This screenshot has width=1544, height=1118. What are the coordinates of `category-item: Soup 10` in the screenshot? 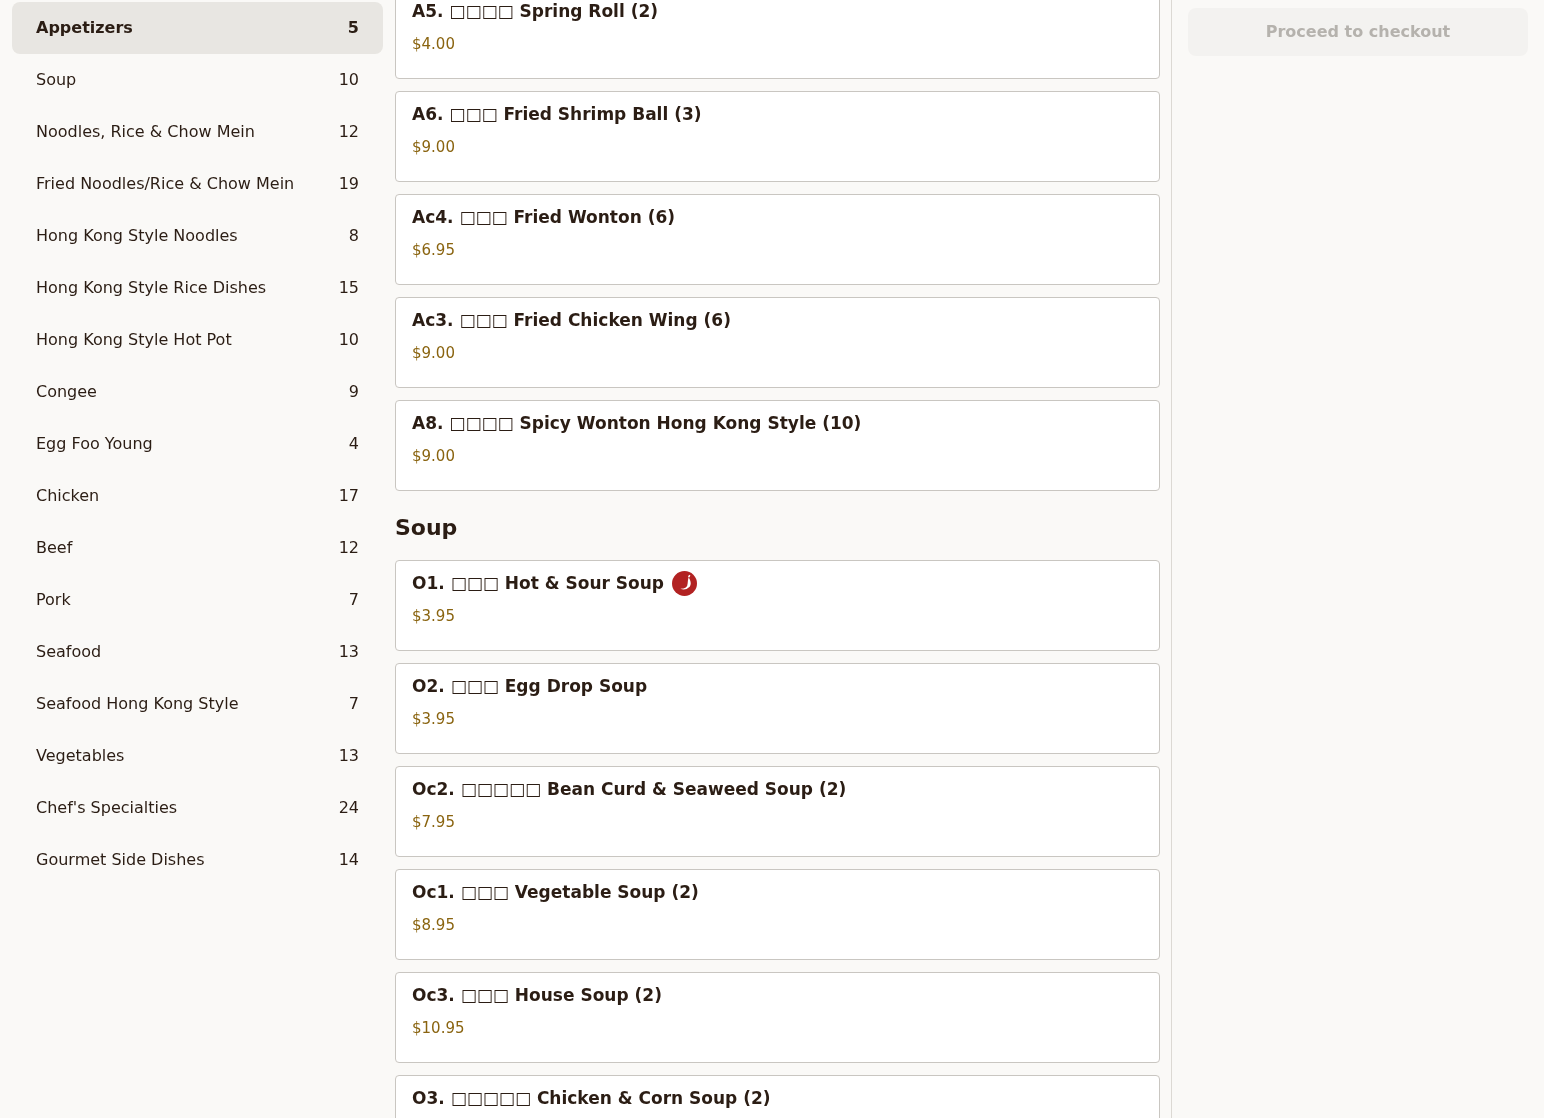 It's located at (197, 80).